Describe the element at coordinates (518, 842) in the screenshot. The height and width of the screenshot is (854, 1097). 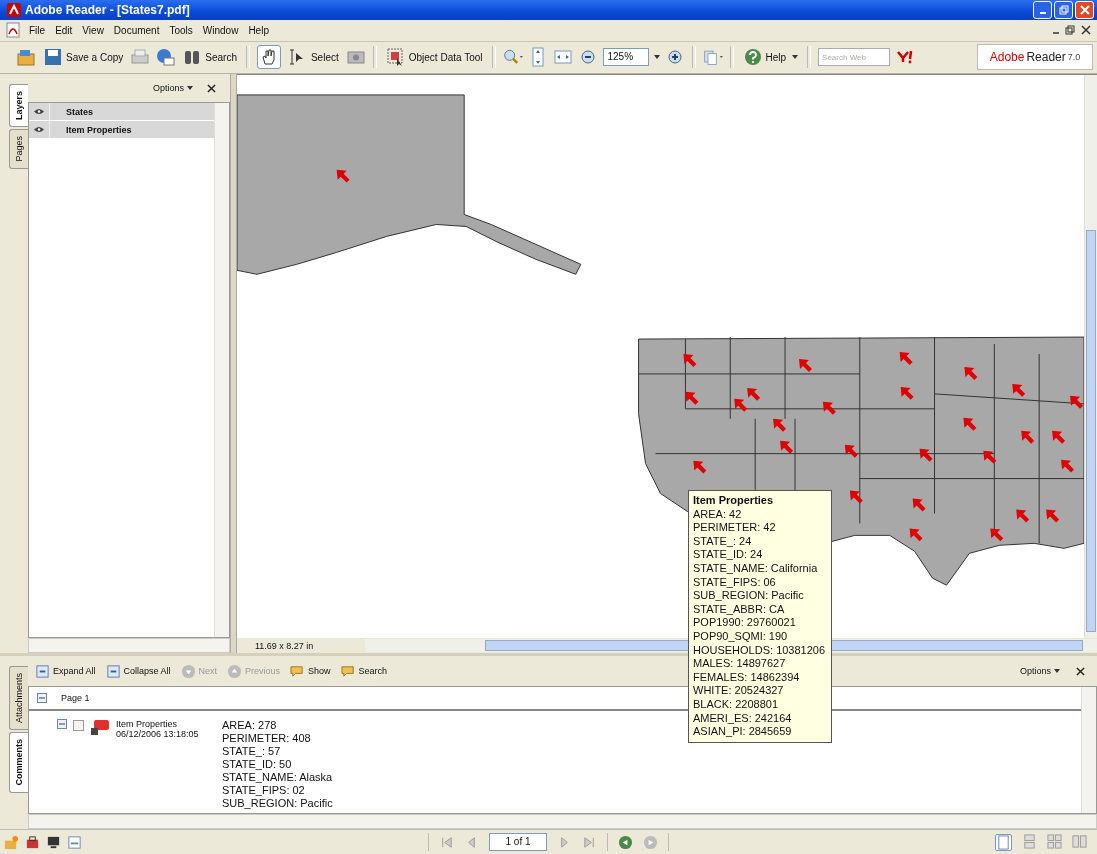
I see `page-number-field: 1 of 1` at that location.